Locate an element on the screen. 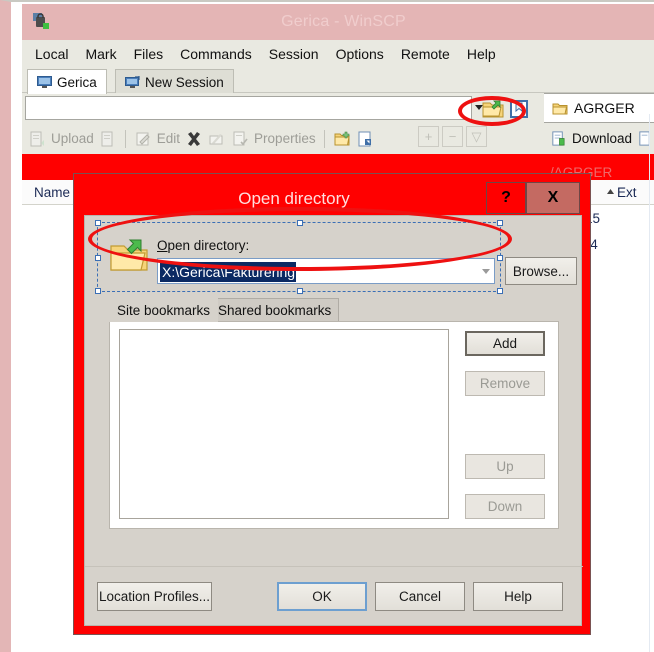 This screenshot has height=652, width=654. column-header-ext: Ext is located at coordinates (621, 192).